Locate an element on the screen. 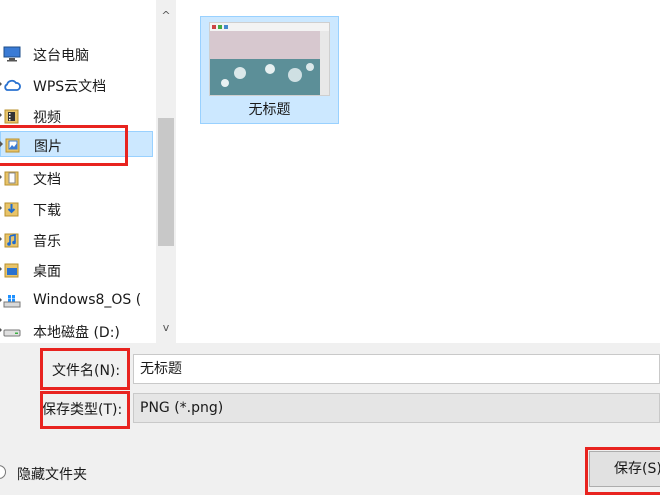 The image size is (660, 495). nav-item-music: 音乐 is located at coordinates (75, 240).